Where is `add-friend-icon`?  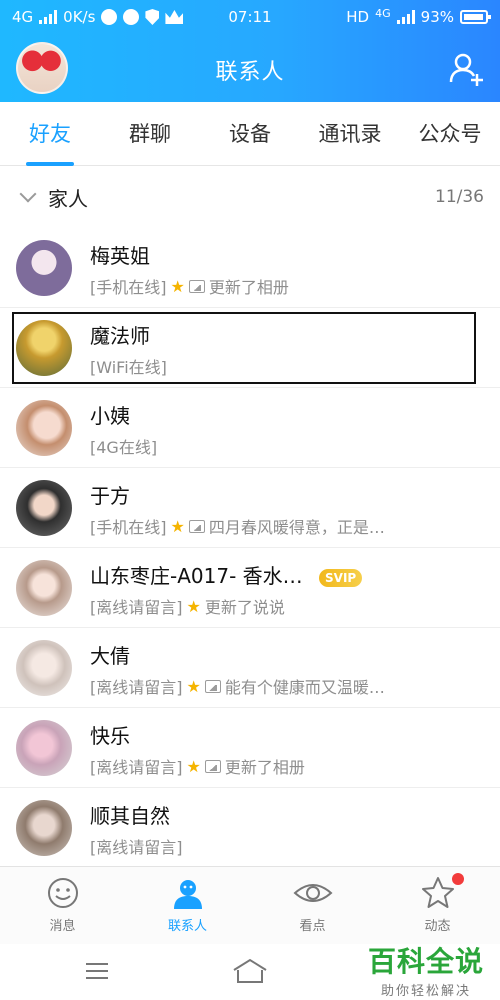
add-friend-icon is located at coordinates (466, 68).